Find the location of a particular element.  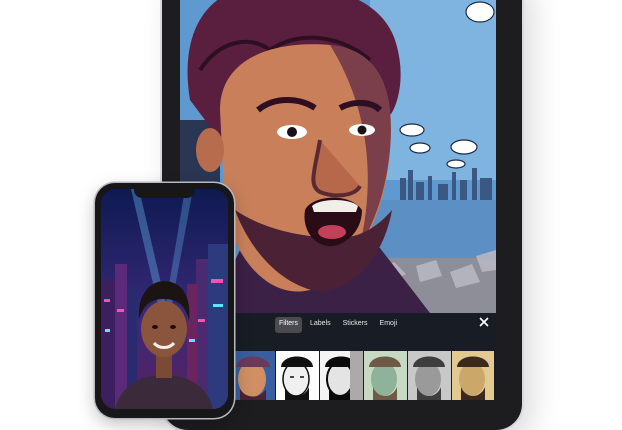

close-icon is located at coordinates (484, 322).